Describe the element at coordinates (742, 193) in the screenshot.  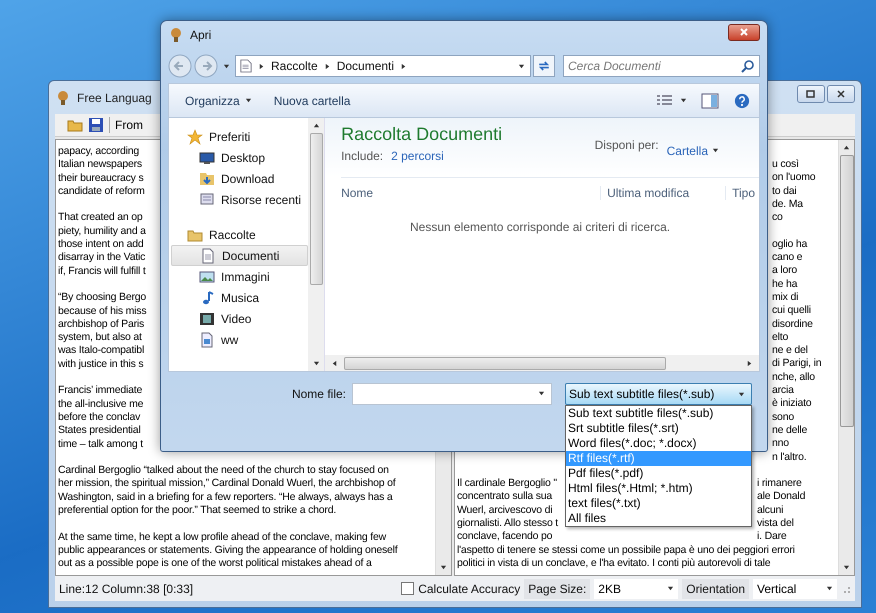
I see `column-header: Tipo` at that location.